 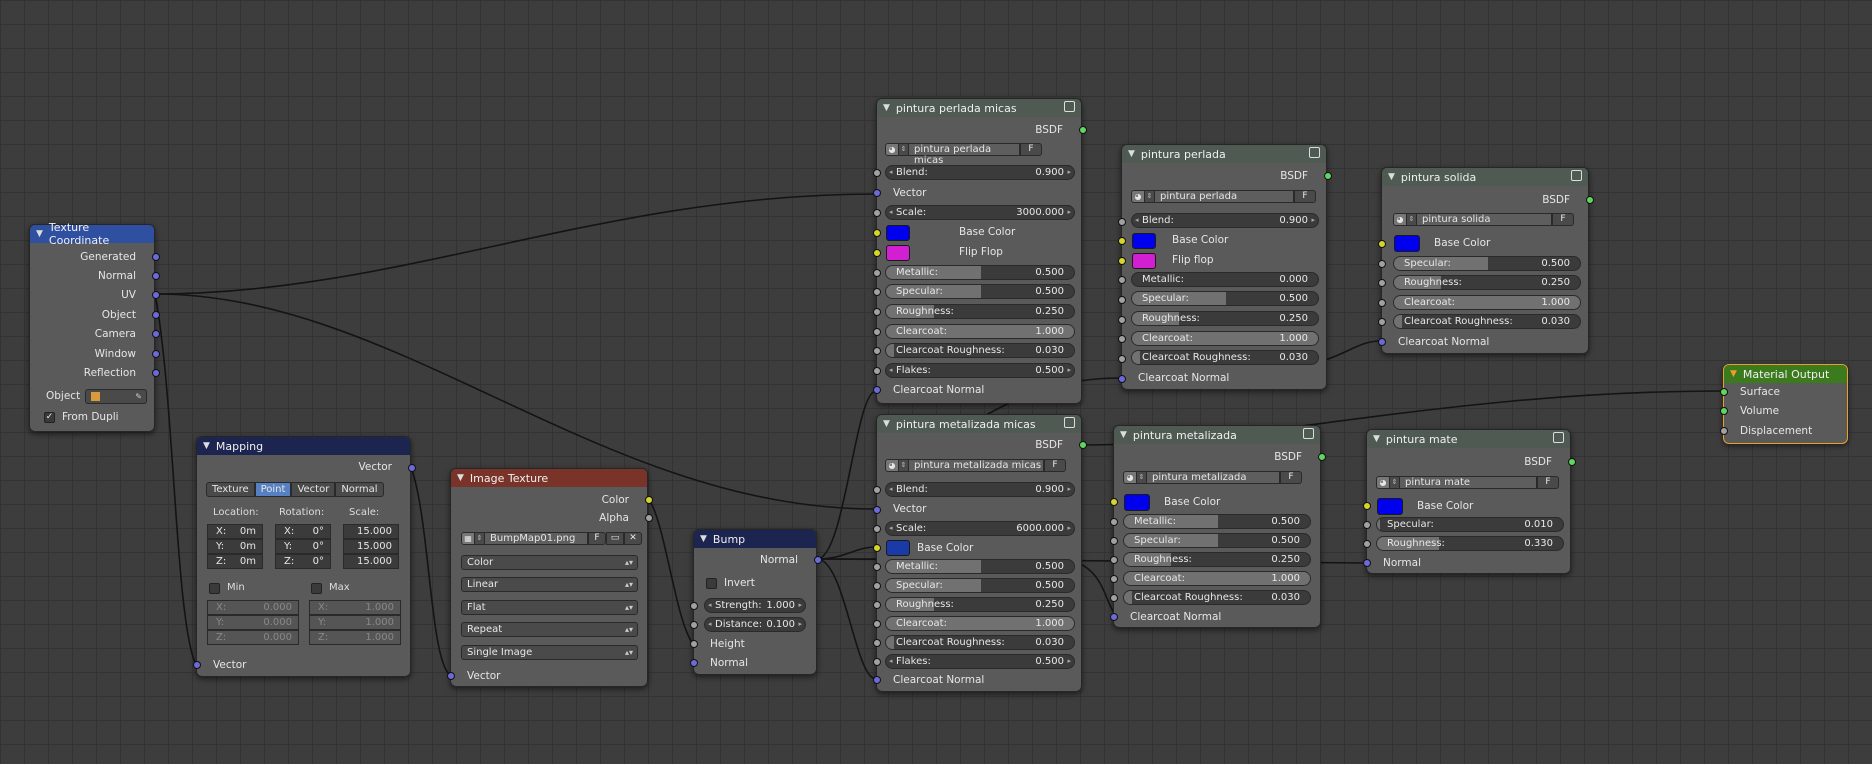 I want to click on group-name: pintura solida, so click(x=1484, y=219).